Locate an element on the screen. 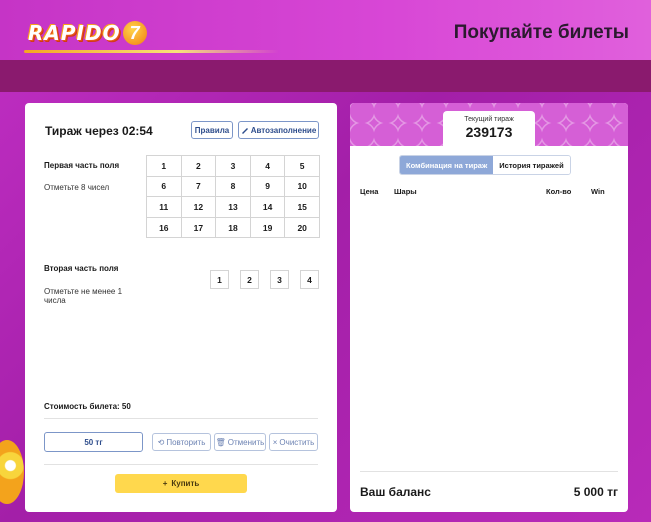 Image resolution: width=651 pixels, height=522 pixels. number-cell: 15 is located at coordinates (302, 207).